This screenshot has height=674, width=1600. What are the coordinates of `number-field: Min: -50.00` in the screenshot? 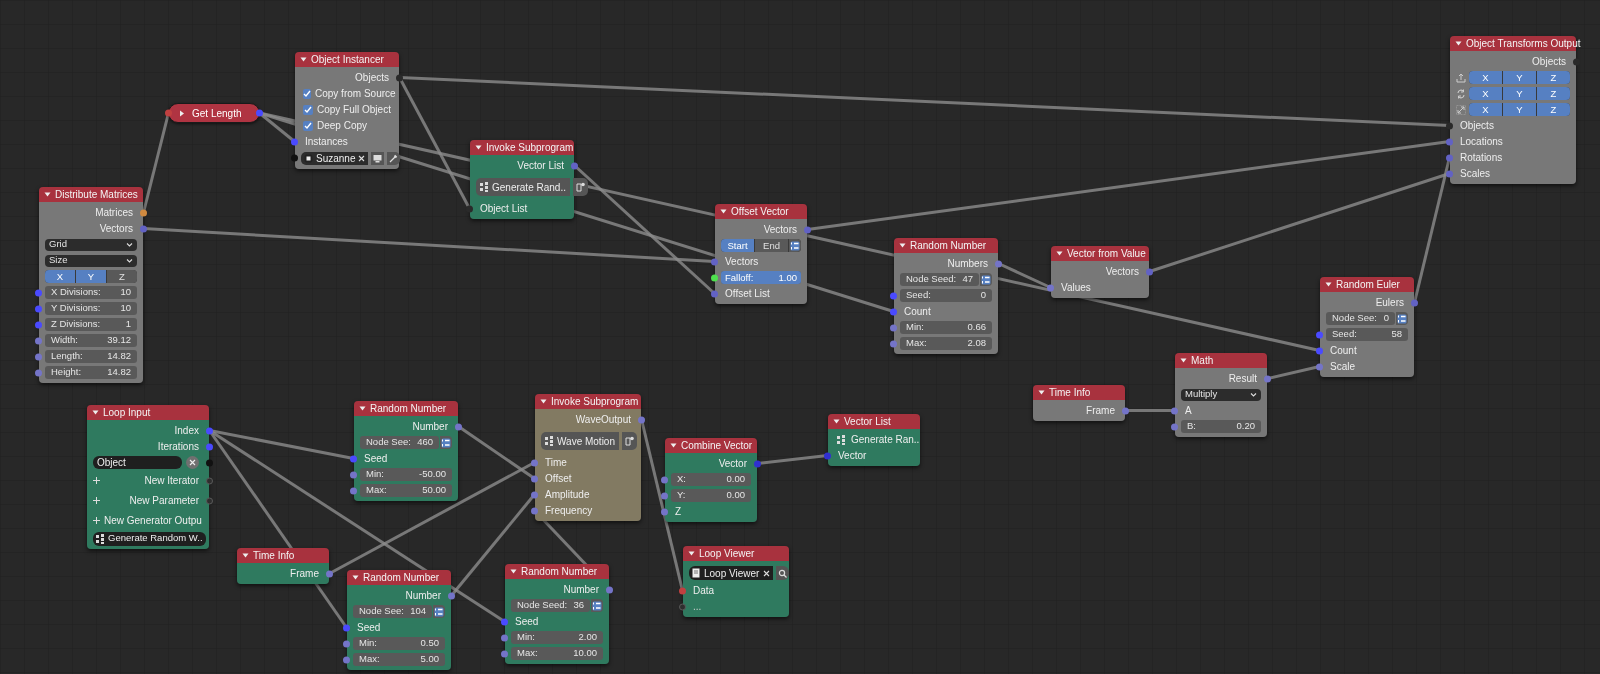 It's located at (406, 474).